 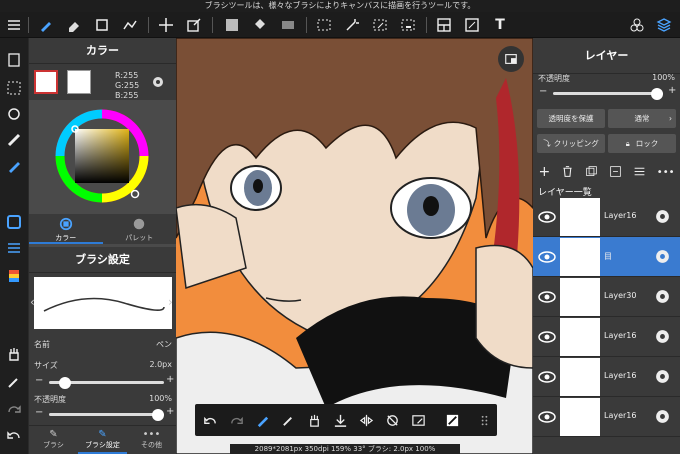 What do you see at coordinates (14, 114) in the screenshot?
I see `rotate-icon` at bounding box center [14, 114].